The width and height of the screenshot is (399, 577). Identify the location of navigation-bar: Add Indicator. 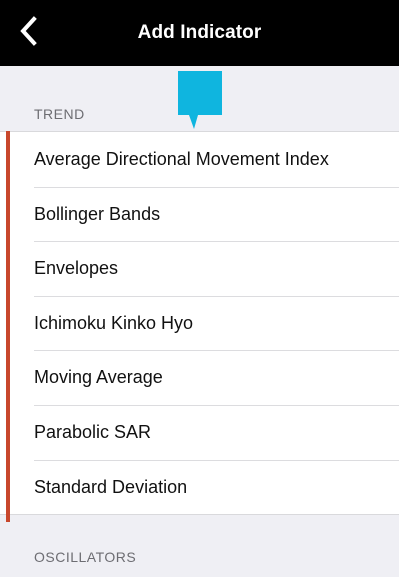
(199, 33).